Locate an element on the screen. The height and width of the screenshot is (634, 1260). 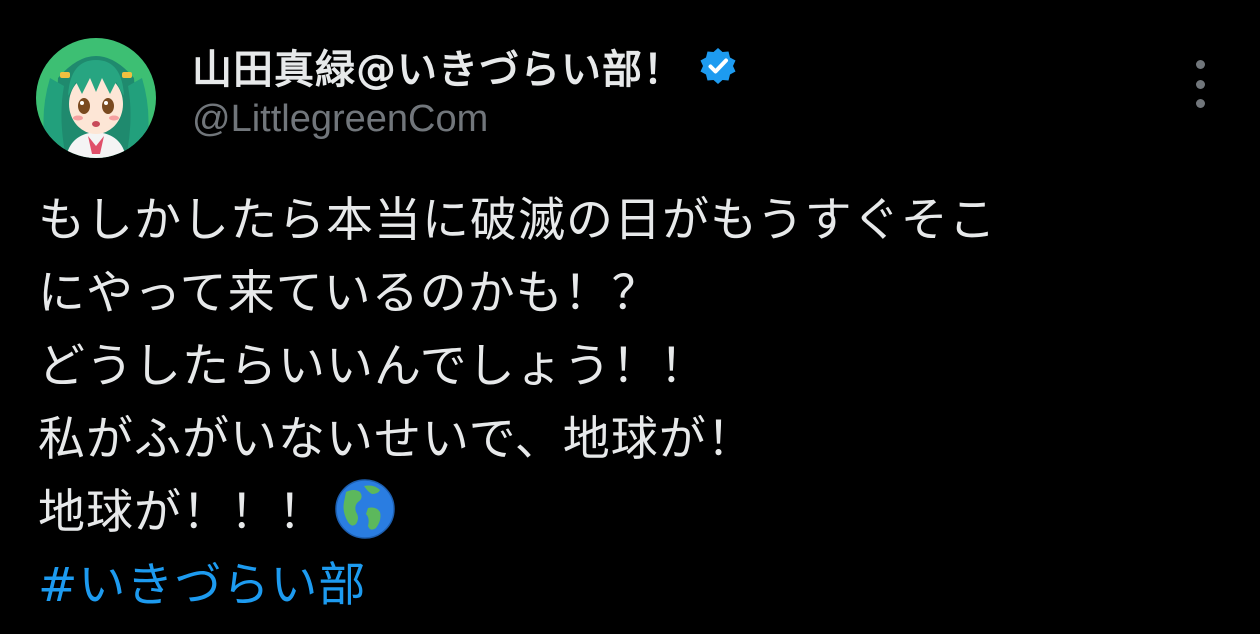
tweet-text-line: 地球が！！！ is located at coordinates (182, 512).